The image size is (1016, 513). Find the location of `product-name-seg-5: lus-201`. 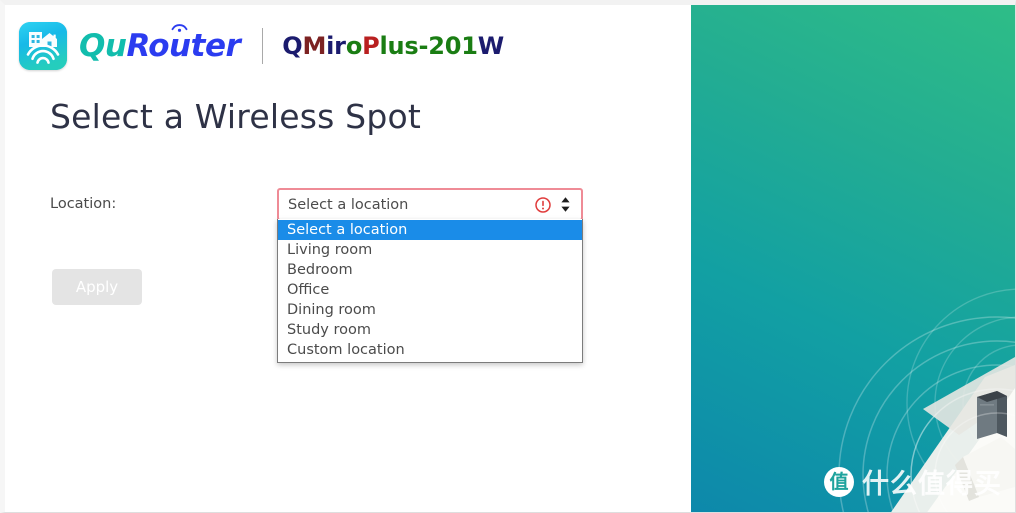

product-name-seg-5: lus-201 is located at coordinates (428, 46).